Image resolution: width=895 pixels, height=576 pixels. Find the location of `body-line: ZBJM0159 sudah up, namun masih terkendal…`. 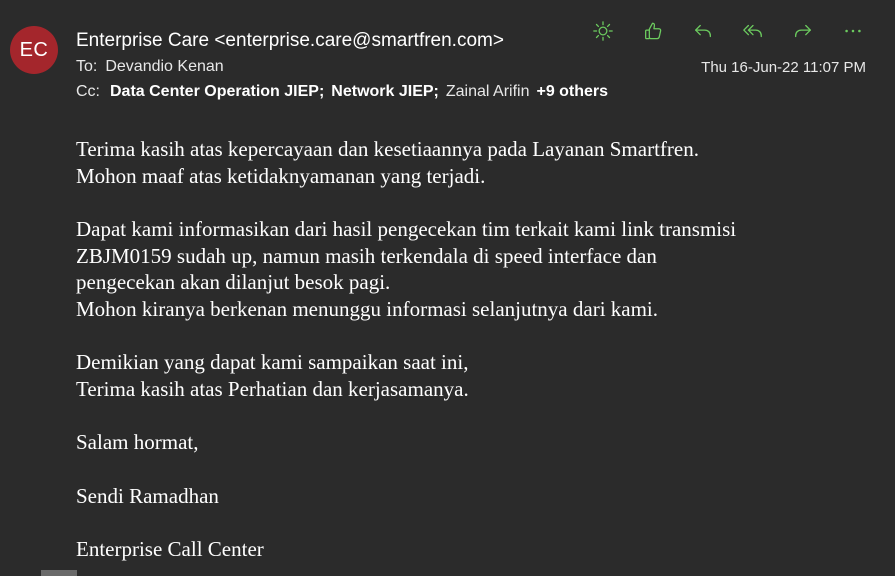

body-line: ZBJM0159 sudah up, namun masih terkendal… is located at coordinates (366, 255).